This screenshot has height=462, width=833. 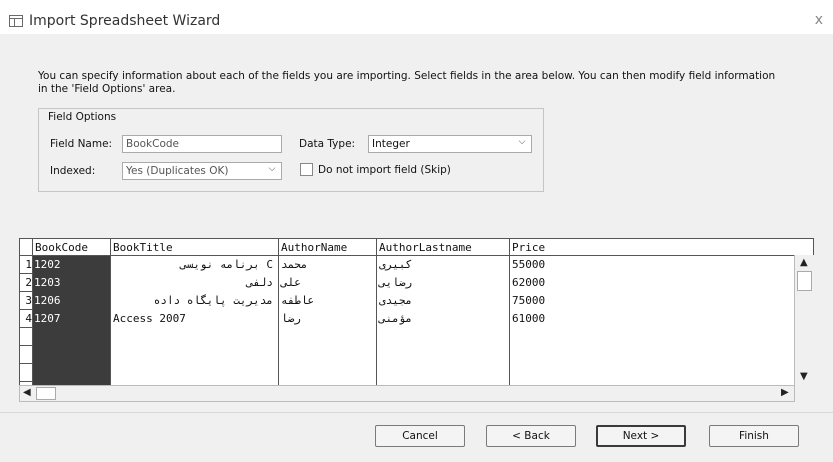 I want to click on indexed-select: Yes (Duplicates OK) ⌵, so click(x=202, y=171).